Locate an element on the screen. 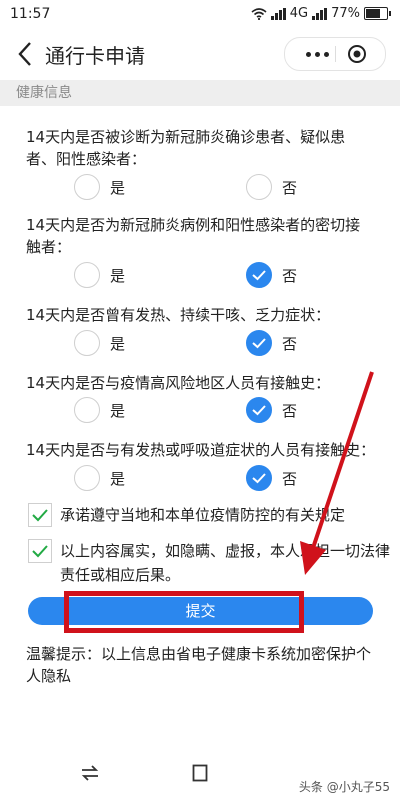 The height and width of the screenshot is (800, 400). back-switch-icon is located at coordinates (90, 773).